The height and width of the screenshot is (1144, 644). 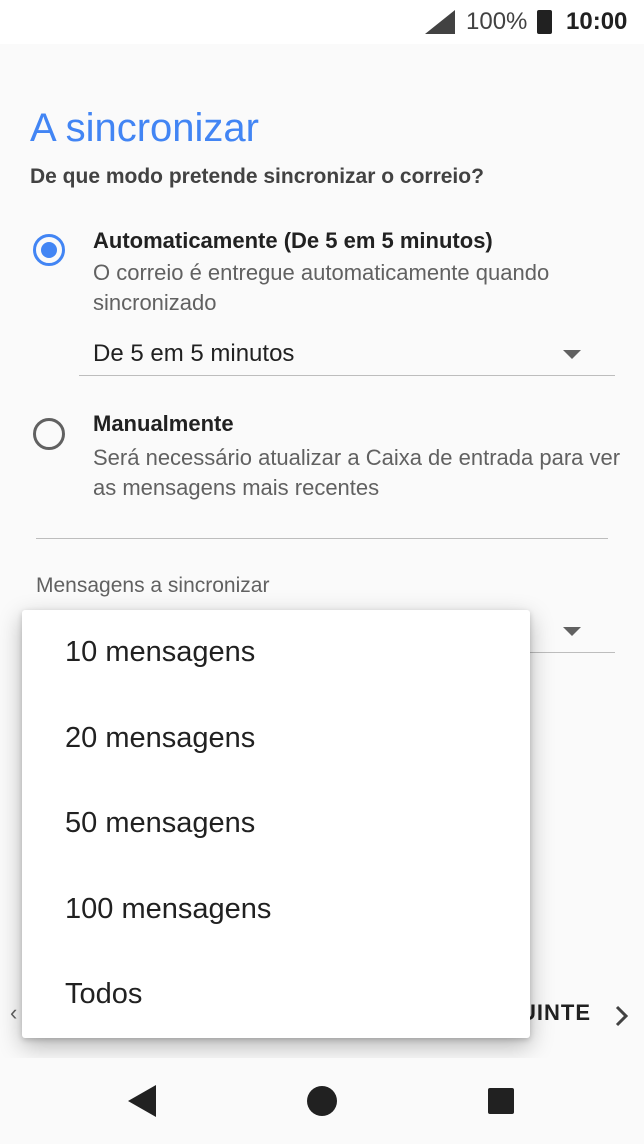 I want to click on dropdown-item: 50 mensagens, so click(x=160, y=823).